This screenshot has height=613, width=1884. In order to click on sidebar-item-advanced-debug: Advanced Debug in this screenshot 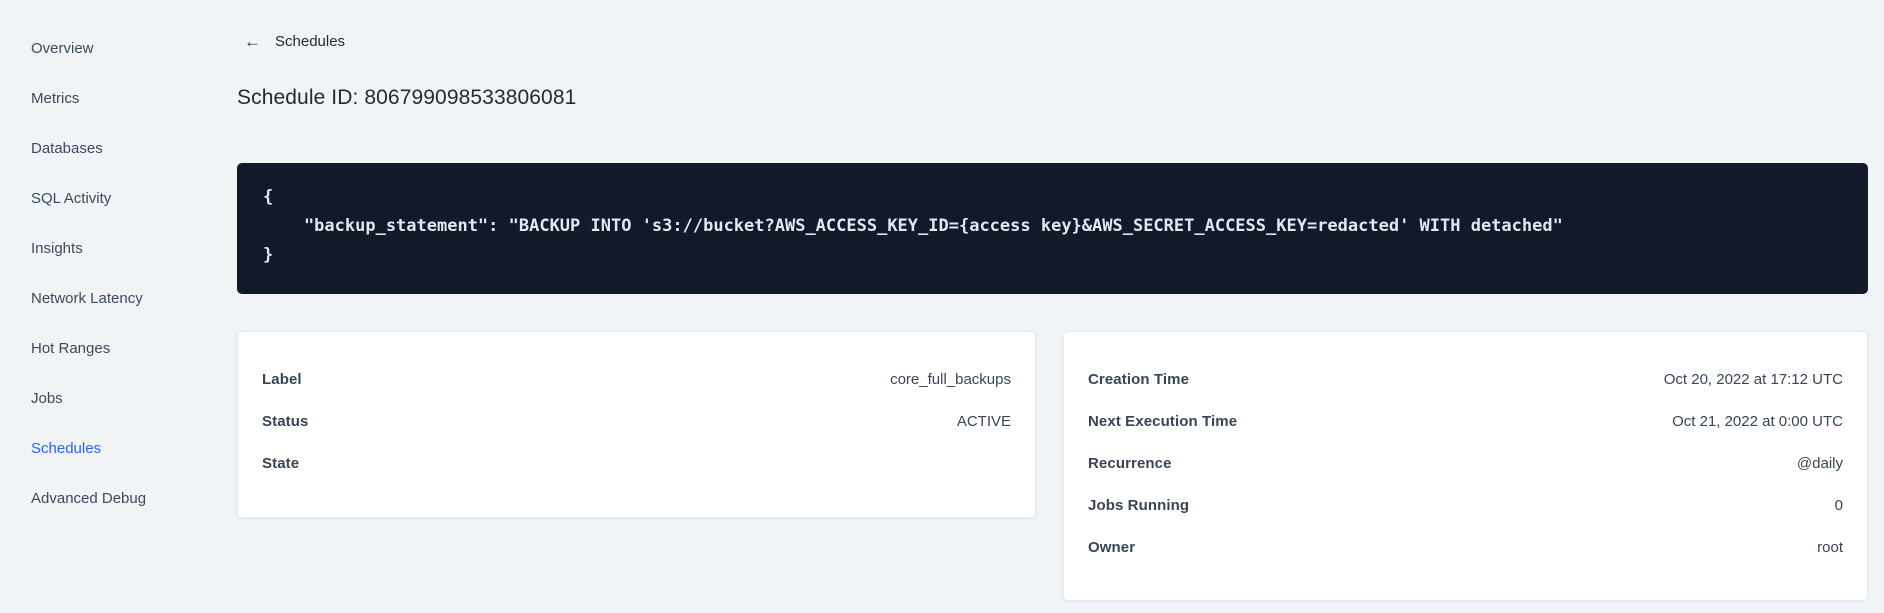, I will do `click(102, 498)`.